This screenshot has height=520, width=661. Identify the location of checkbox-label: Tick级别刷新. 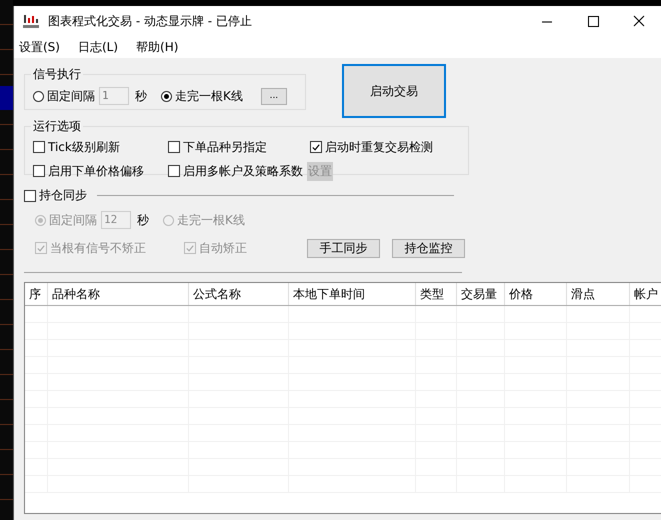
(84, 147).